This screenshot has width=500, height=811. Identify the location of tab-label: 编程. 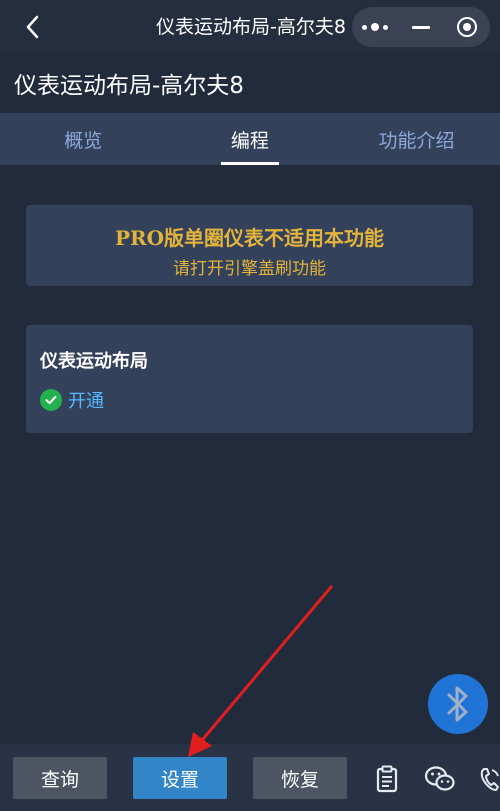
(249, 140).